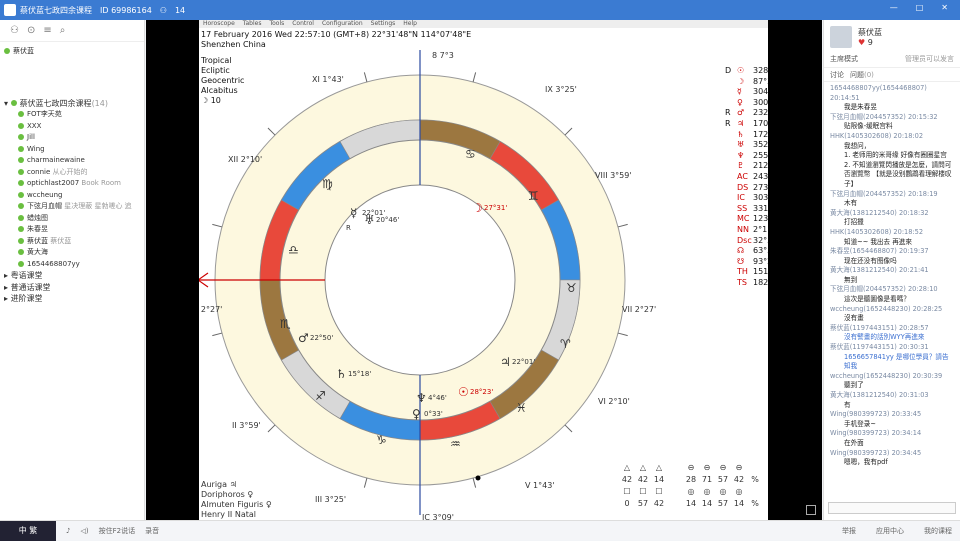  I want to click on planet-row: Dsc32°5, so click(752, 240).